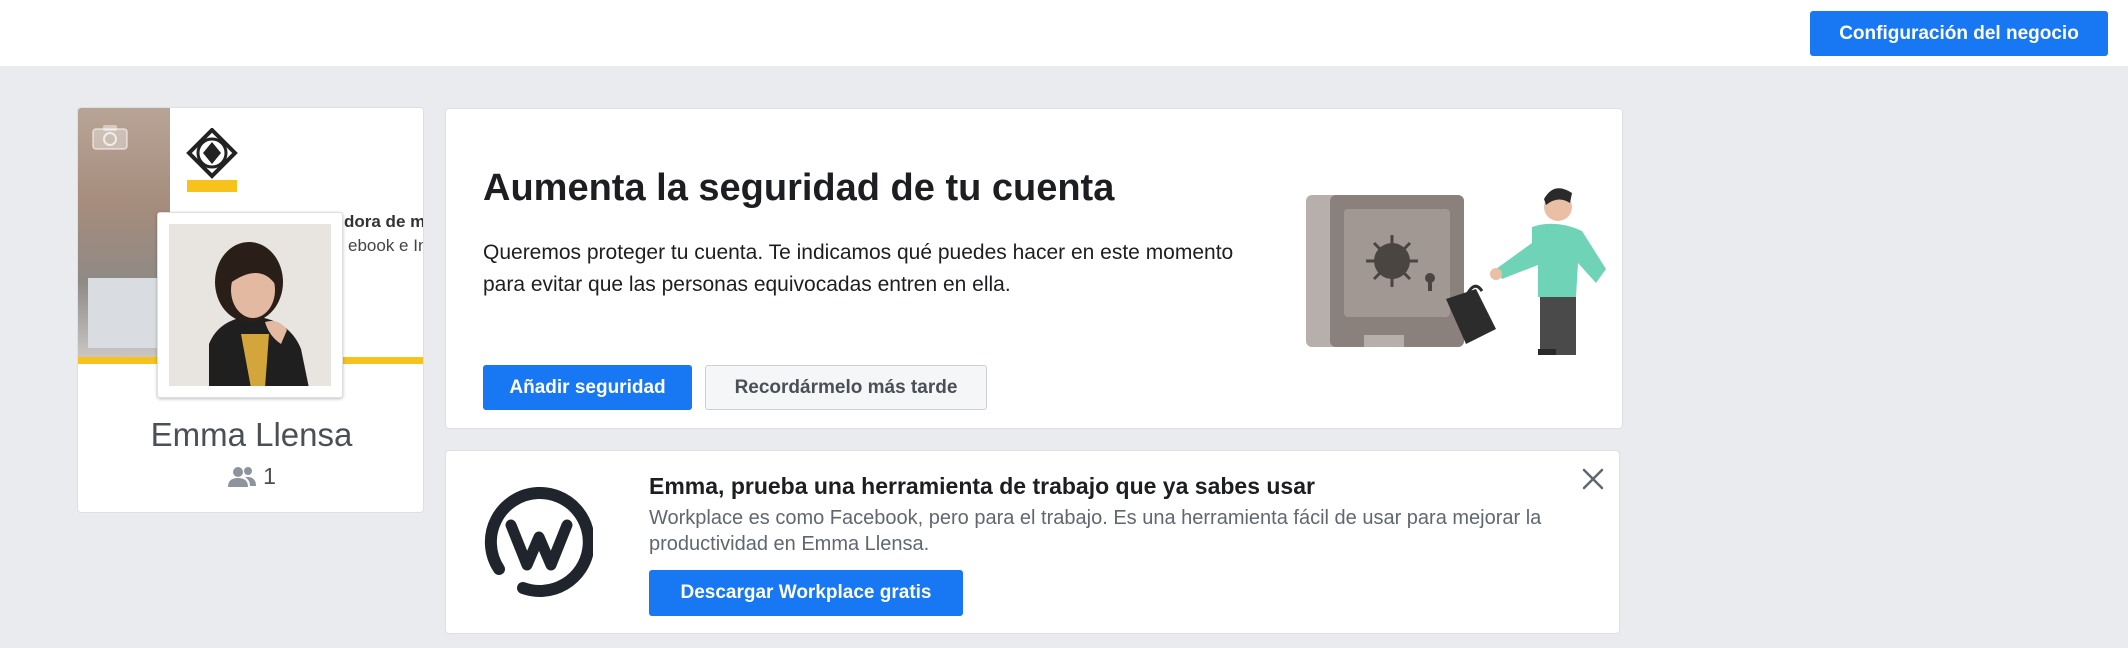 Image resolution: width=2128 pixels, height=648 pixels. What do you see at coordinates (250, 435) in the screenshot?
I see `profile-name: Emma Llensa` at bounding box center [250, 435].